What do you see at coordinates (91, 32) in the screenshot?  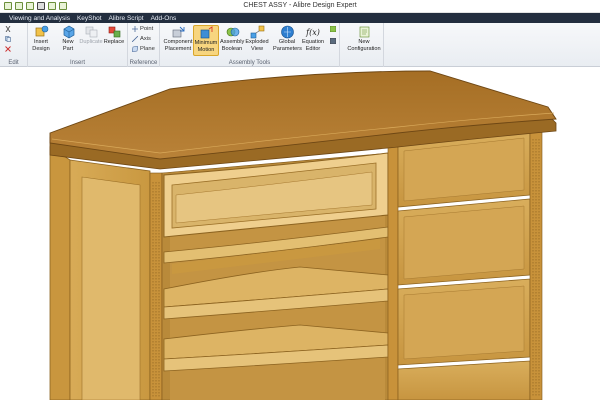 I see `duplicate-icon` at bounding box center [91, 32].